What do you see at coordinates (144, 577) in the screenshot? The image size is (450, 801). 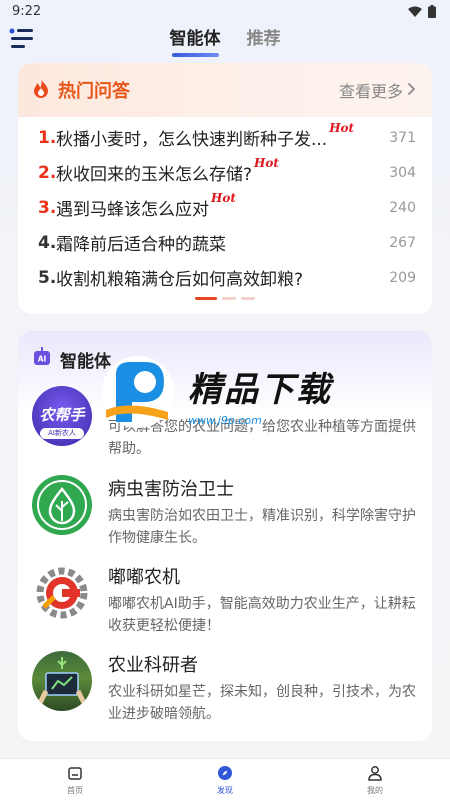 I see `agent-name: 嘟嘟农机` at bounding box center [144, 577].